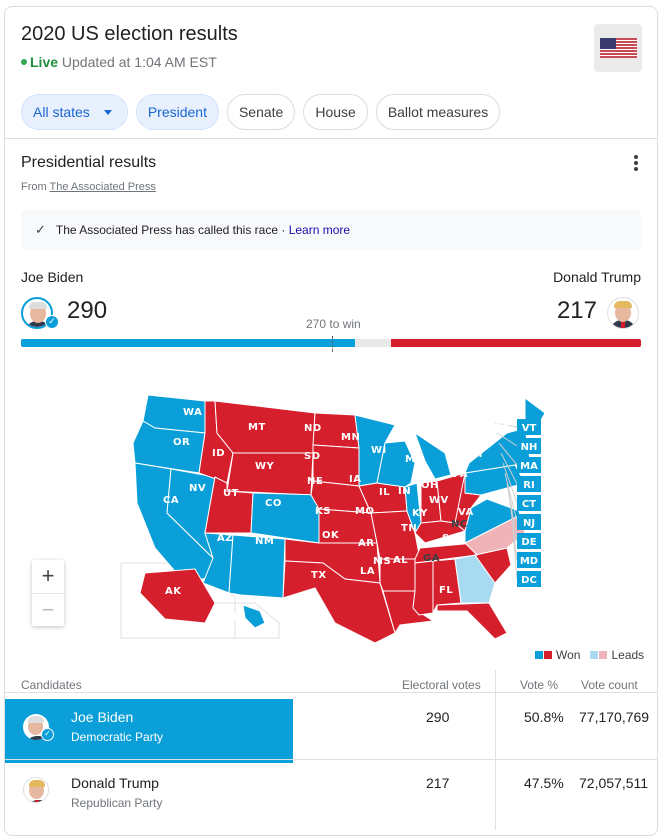 The image size is (663, 836). What do you see at coordinates (544, 717) in the screenshot?
I see `biden-row-pct: 50.8%` at bounding box center [544, 717].